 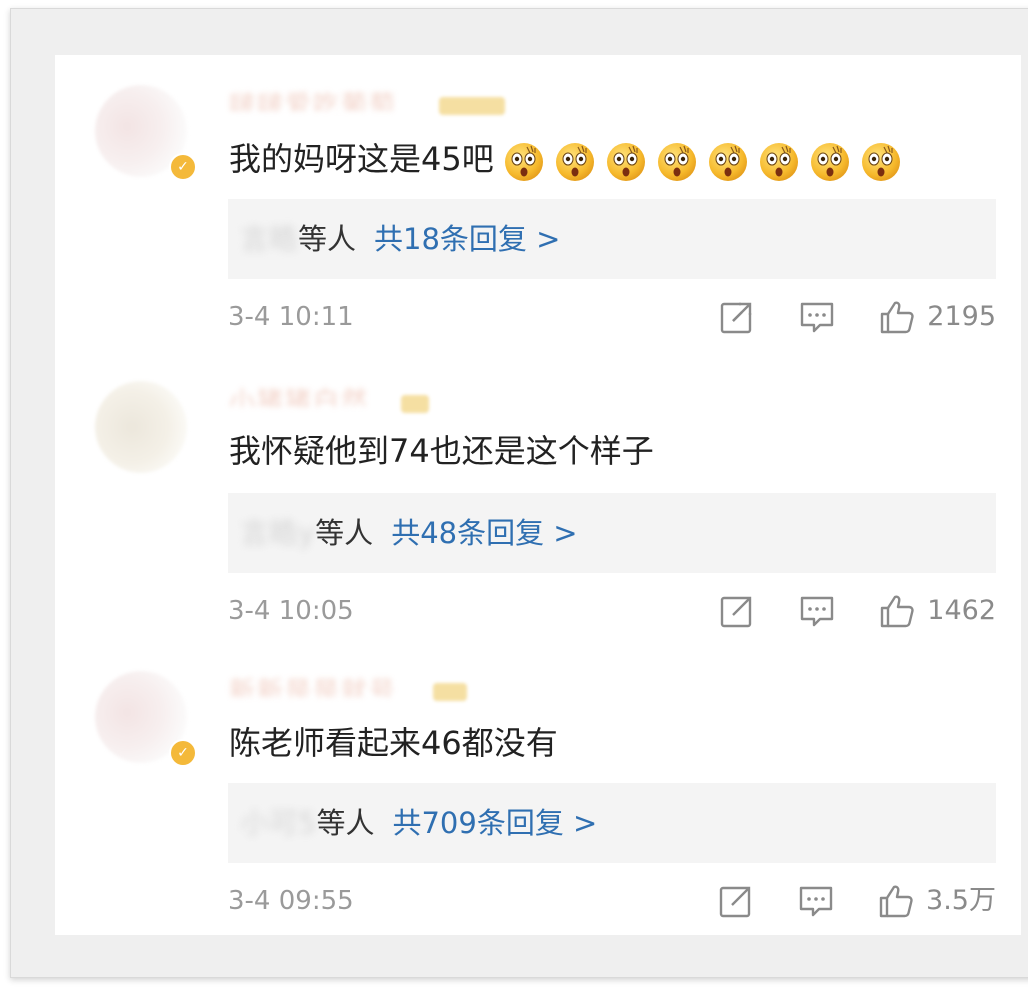 I want to click on comment-text-body: 我的妈呀这是45吧, so click(x=361, y=159).